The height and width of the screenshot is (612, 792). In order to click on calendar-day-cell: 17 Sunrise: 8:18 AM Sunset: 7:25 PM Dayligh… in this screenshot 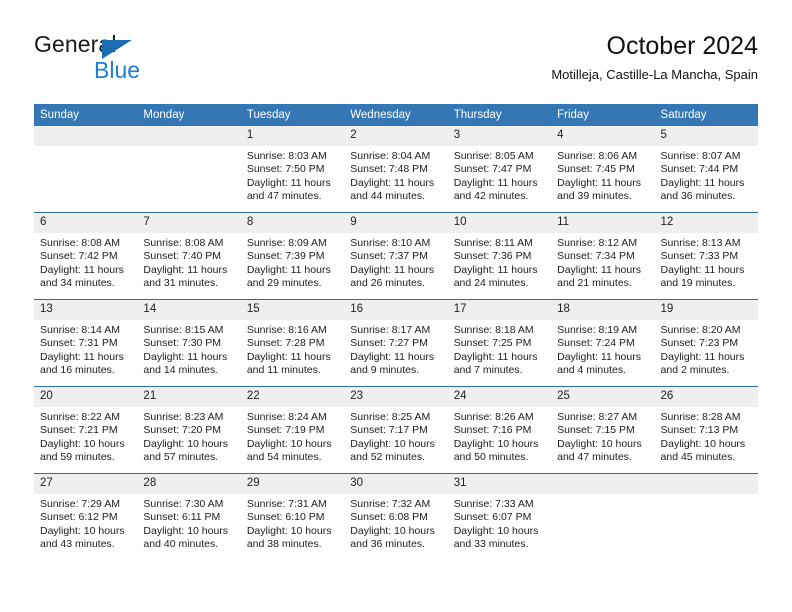, I will do `click(499, 343)`.